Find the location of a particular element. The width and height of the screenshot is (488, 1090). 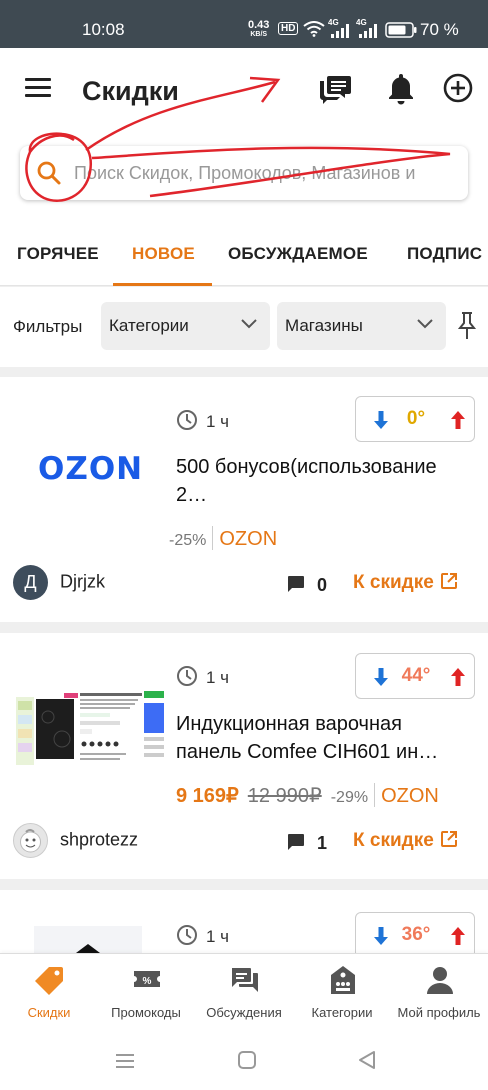

tab-hot: ГОРЯЧЕЕ is located at coordinates (58, 254).